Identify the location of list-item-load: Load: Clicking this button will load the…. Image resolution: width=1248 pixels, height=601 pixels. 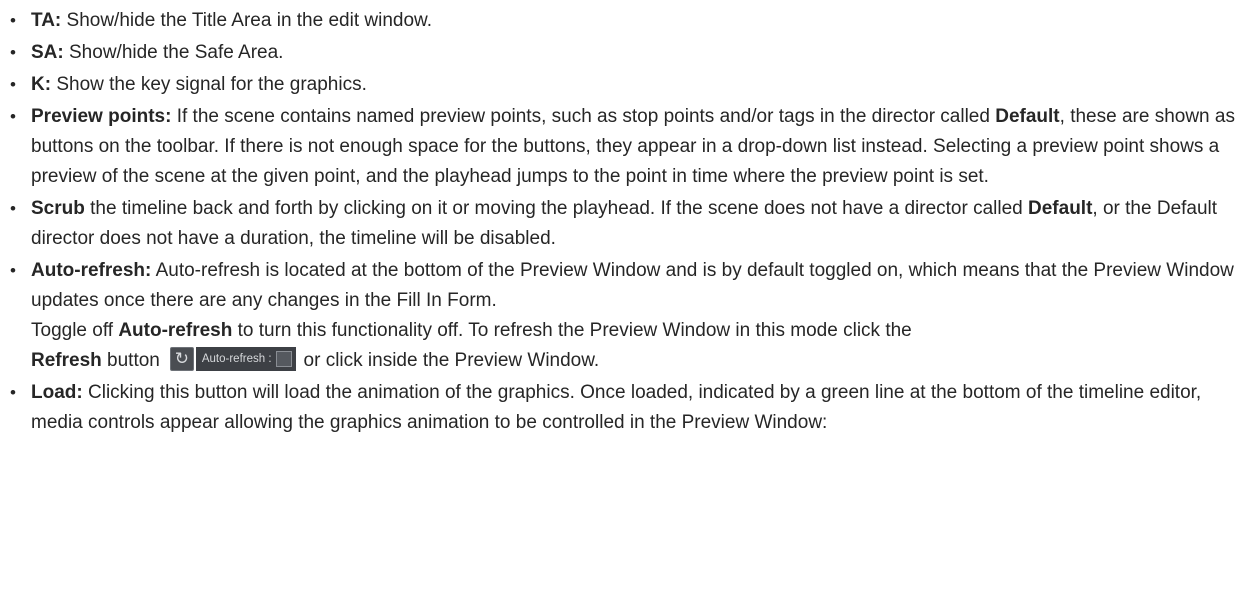
(622, 408).